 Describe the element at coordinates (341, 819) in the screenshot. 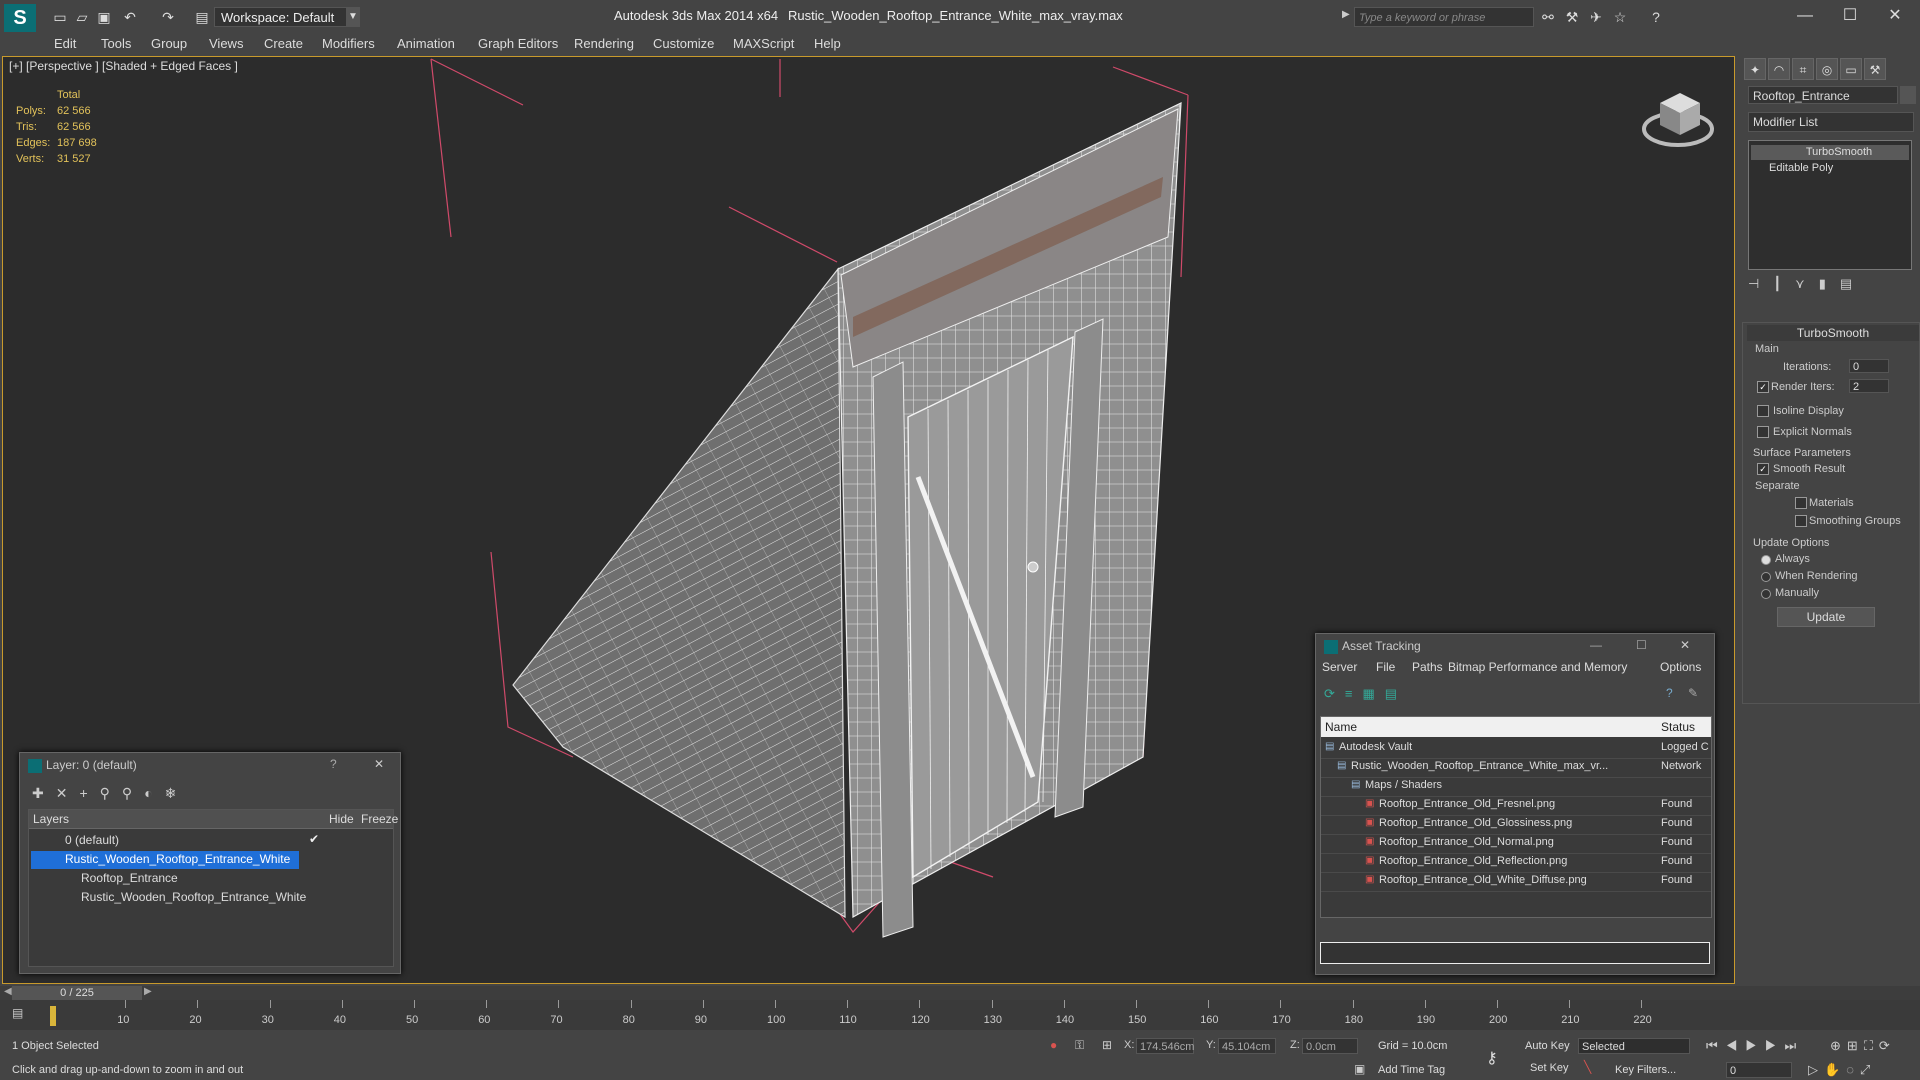

I see `hide-column-header: Hide` at that location.